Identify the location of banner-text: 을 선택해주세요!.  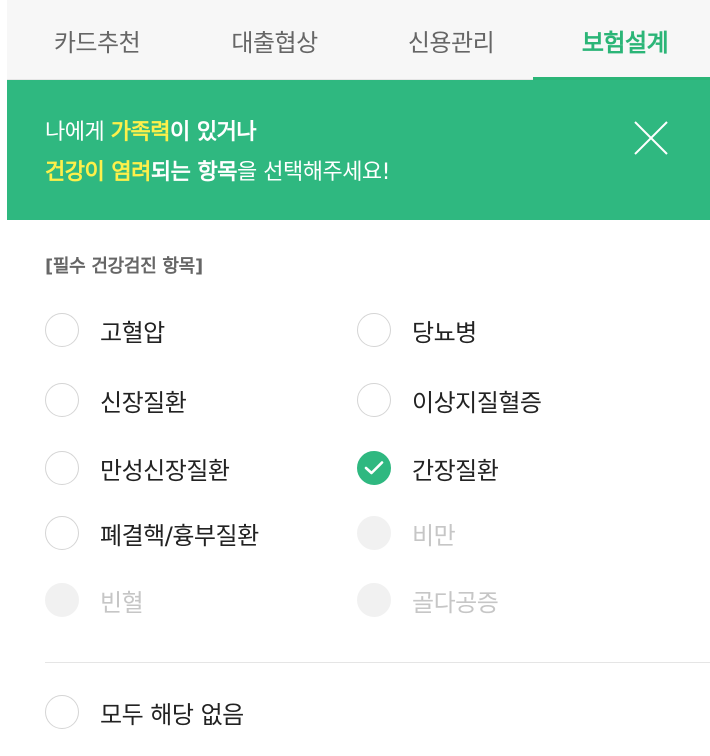
(314, 172).